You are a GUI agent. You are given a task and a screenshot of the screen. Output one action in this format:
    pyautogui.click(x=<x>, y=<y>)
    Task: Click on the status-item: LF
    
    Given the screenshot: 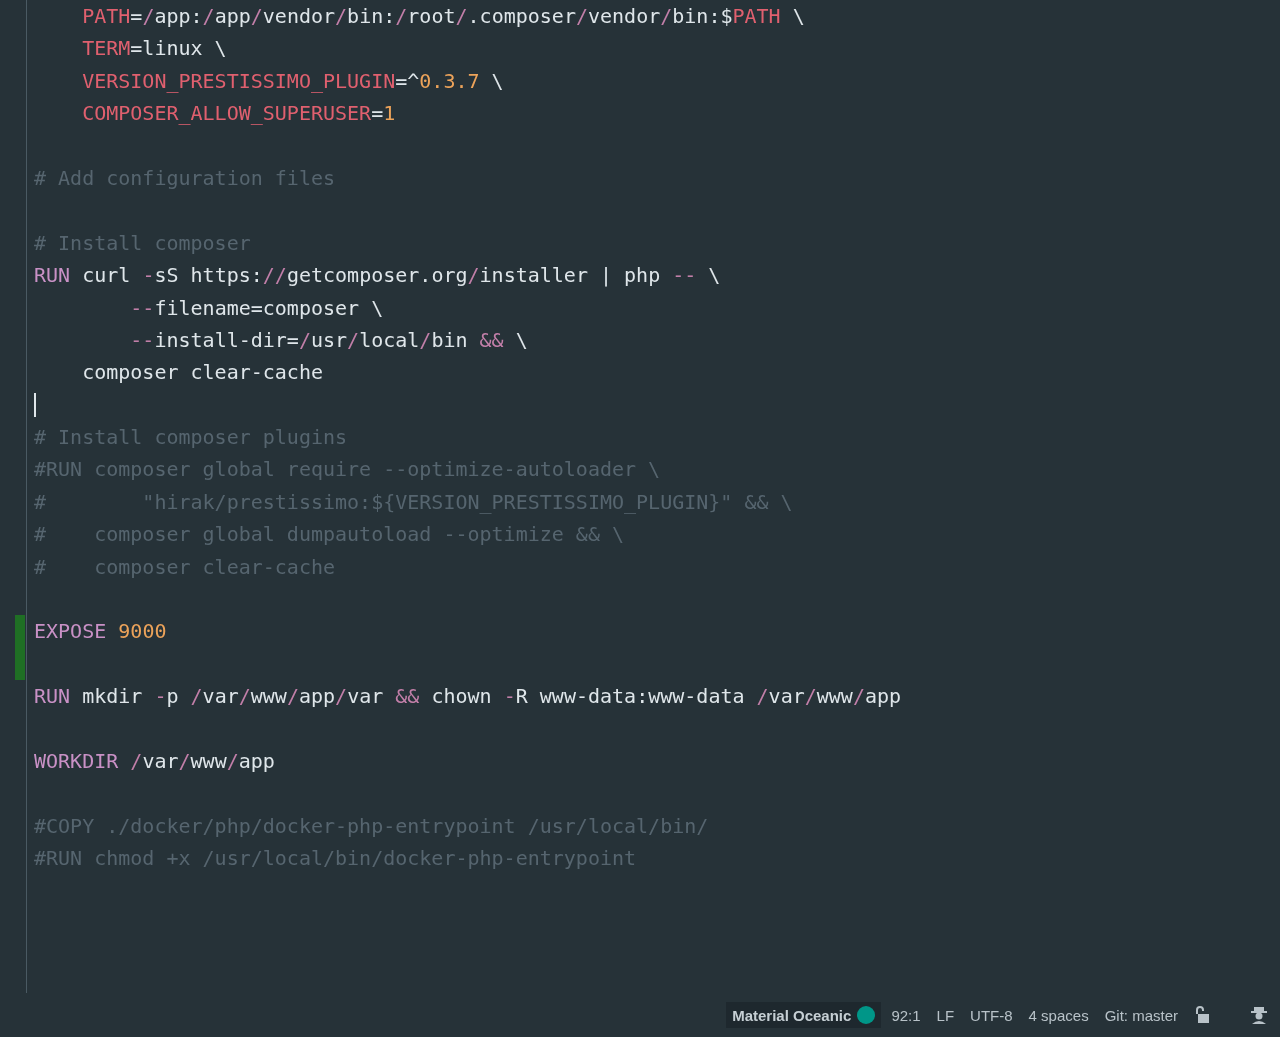 What is the action you would take?
    pyautogui.click(x=945, y=1015)
    